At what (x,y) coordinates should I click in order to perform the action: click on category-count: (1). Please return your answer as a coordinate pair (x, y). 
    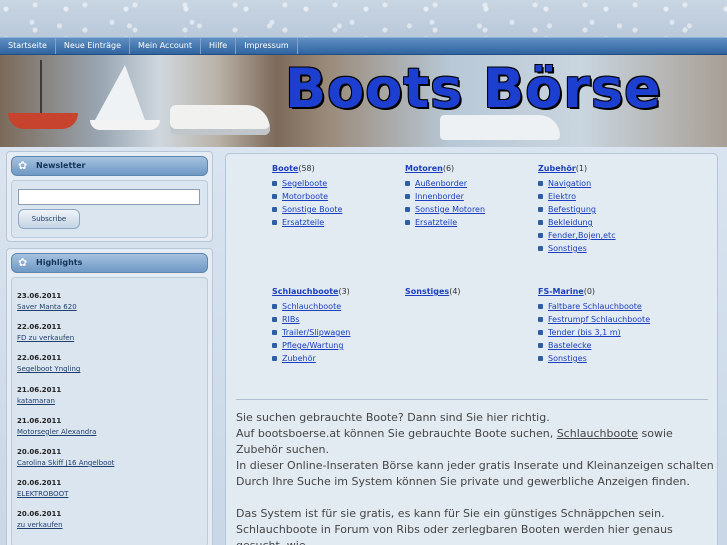
    Looking at the image, I should click on (581, 168).